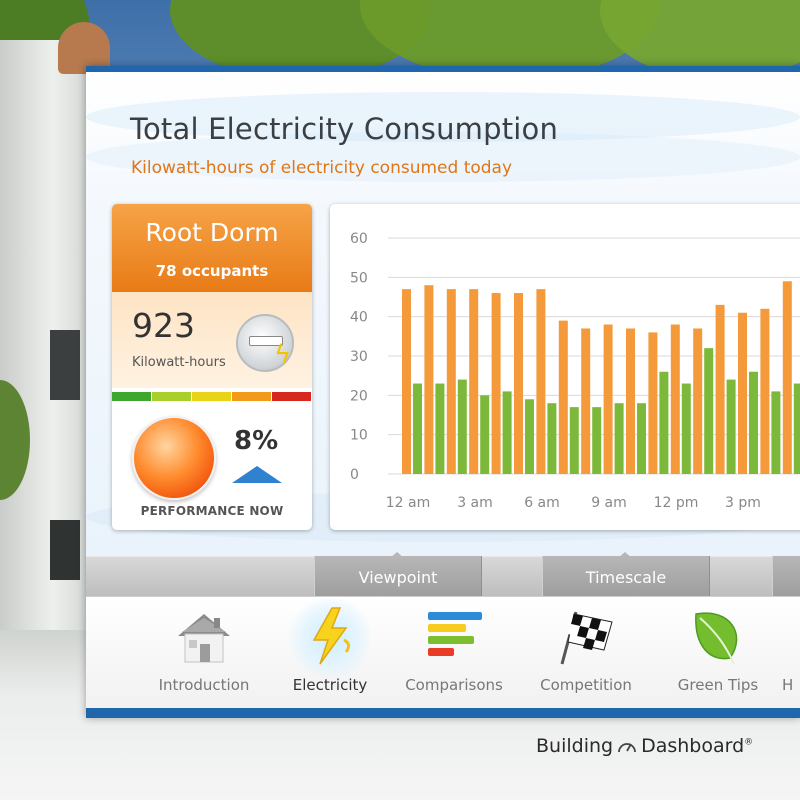 Image resolution: width=800 pixels, height=800 pixels. What do you see at coordinates (626, 576) in the screenshot?
I see `timescale-button: Timescale` at bounding box center [626, 576].